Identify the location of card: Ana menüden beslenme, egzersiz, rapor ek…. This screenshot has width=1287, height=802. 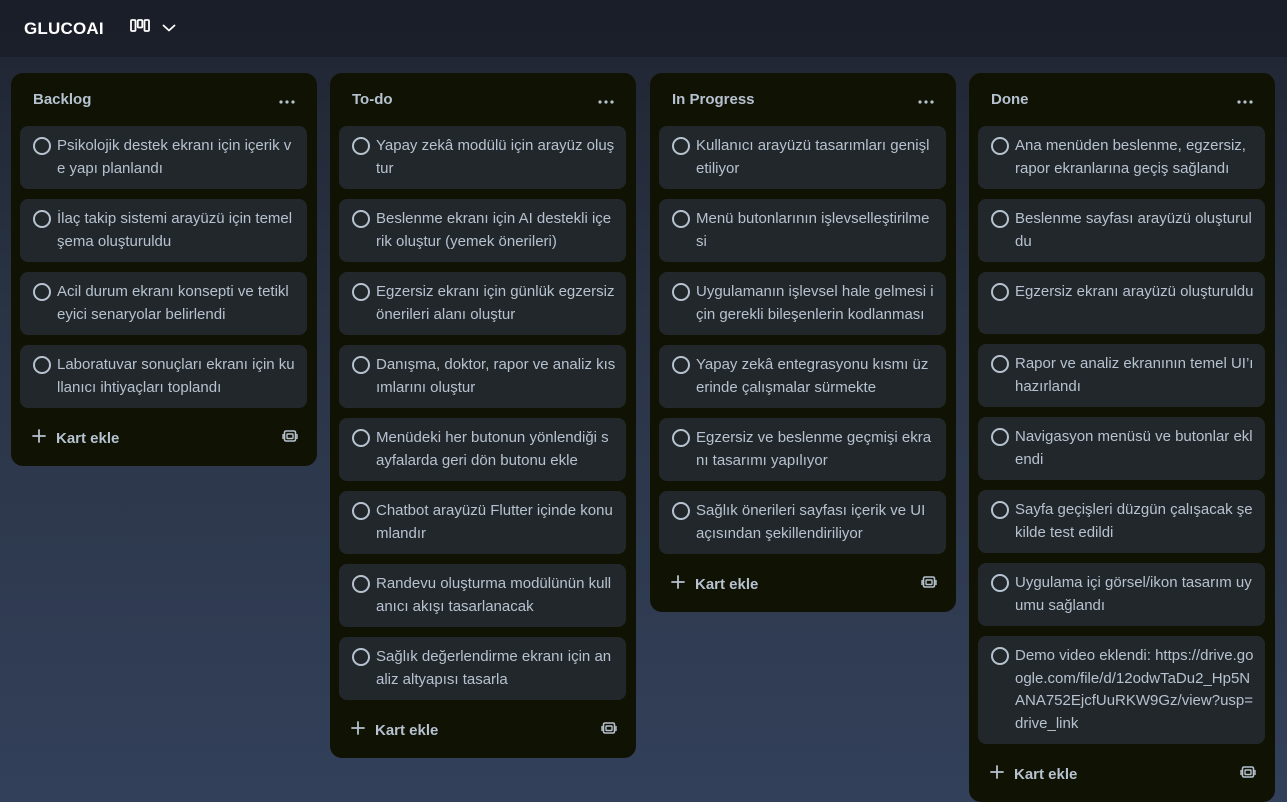
(1121, 157).